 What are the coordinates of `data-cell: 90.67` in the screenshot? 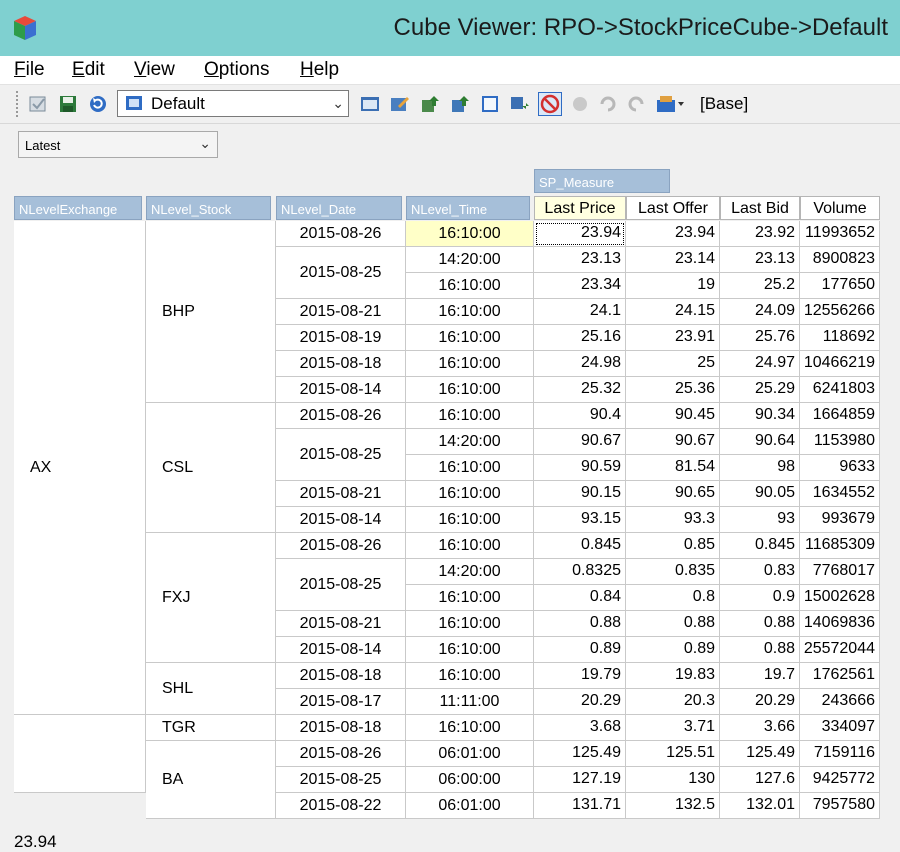 It's located at (673, 442).